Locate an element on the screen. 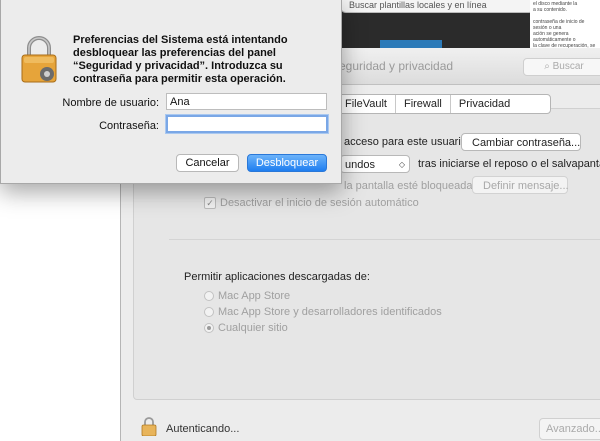  updown-arrows-icon: ◇ is located at coordinates (401, 164).